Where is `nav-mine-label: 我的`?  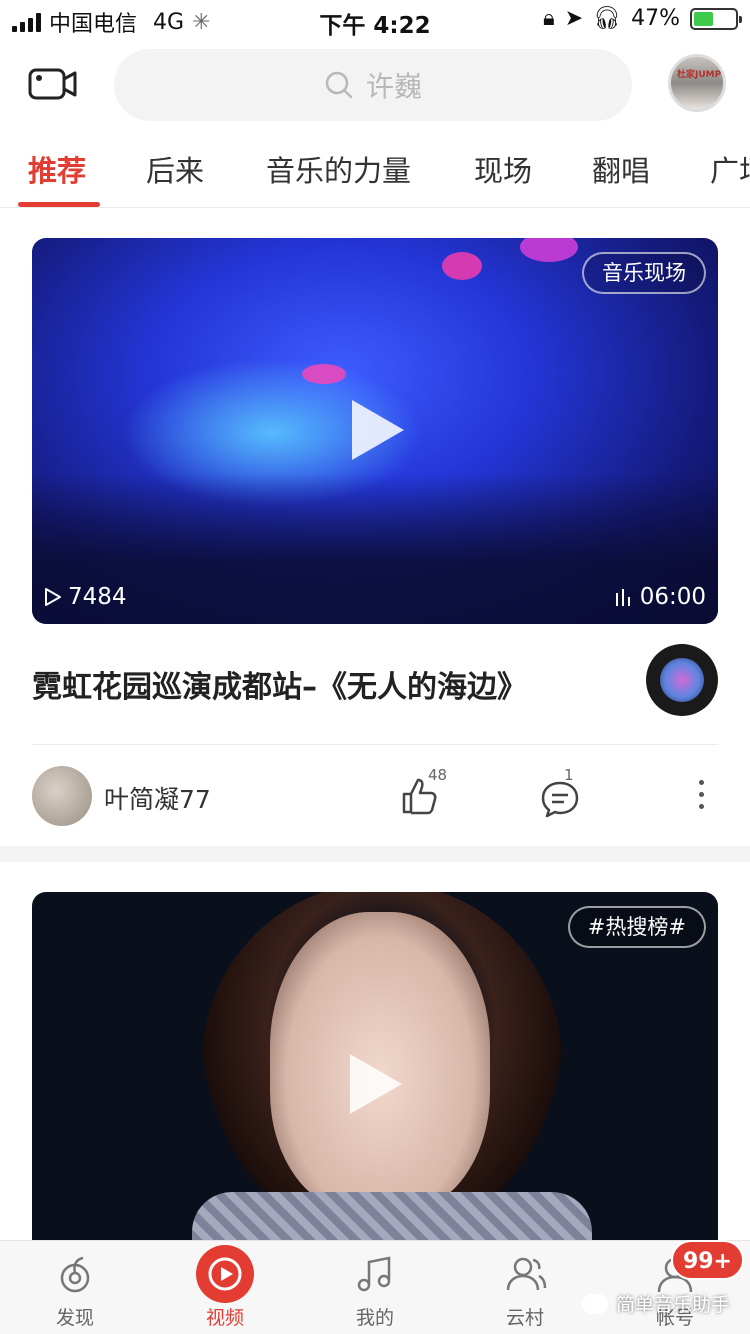
nav-mine-label: 我的 is located at coordinates (374, 1318).